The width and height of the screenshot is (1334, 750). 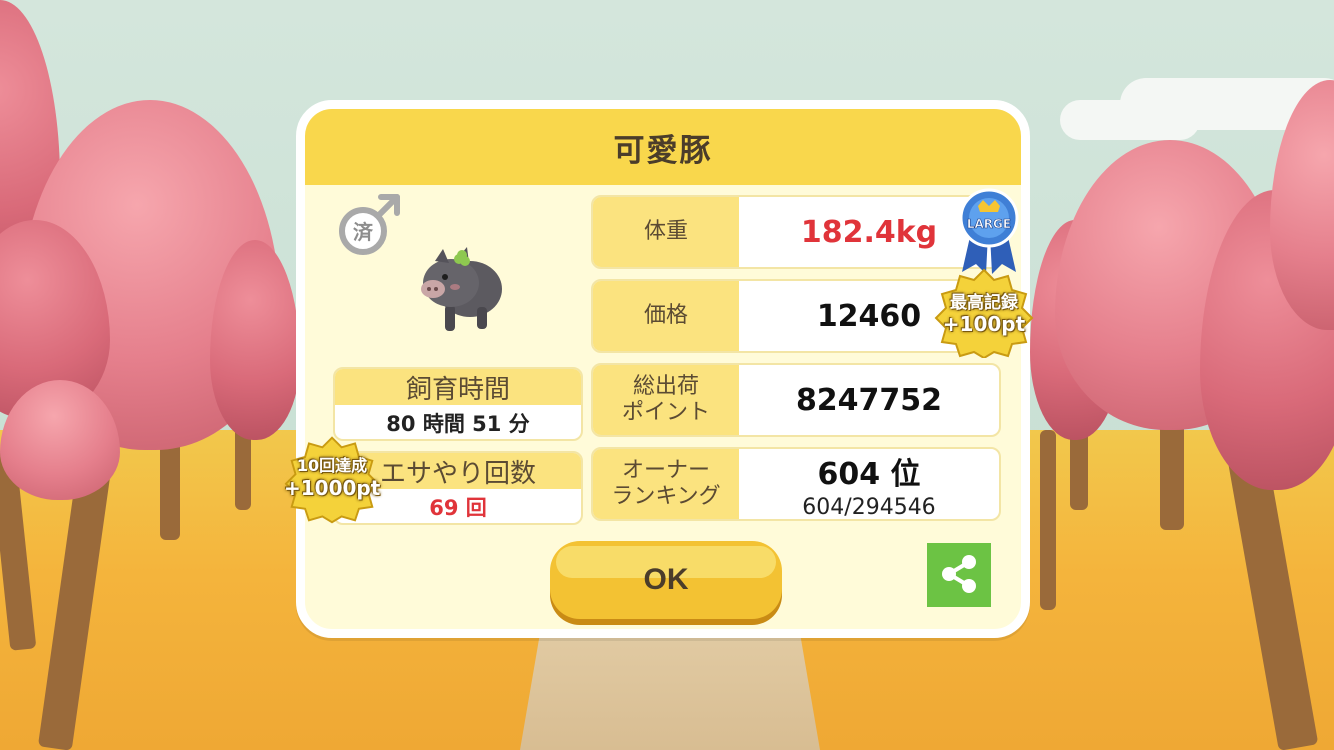 What do you see at coordinates (984, 324) in the screenshot?
I see `record-badge-line2: +100pt` at bounding box center [984, 324].